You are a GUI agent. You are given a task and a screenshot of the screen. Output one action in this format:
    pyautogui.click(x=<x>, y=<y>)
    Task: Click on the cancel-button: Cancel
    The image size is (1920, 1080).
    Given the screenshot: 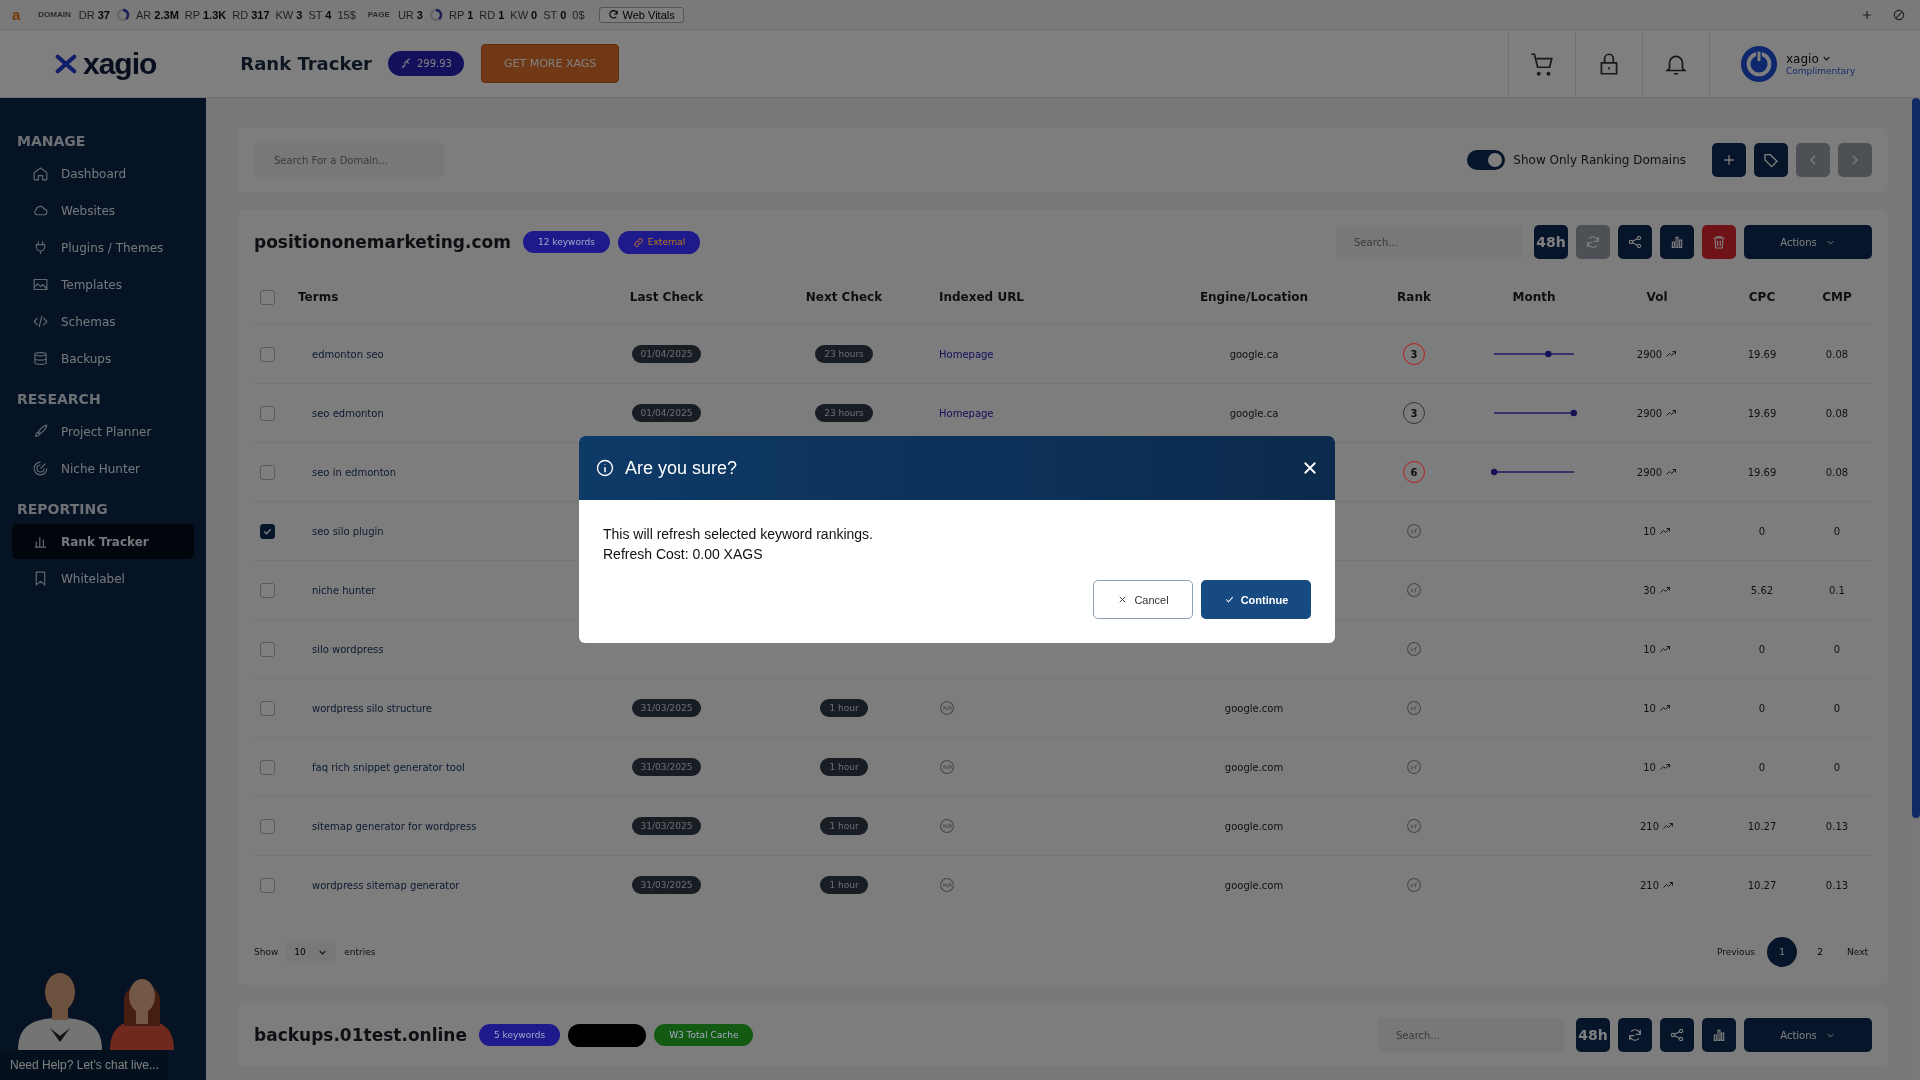 What is the action you would take?
    pyautogui.click(x=1143, y=599)
    